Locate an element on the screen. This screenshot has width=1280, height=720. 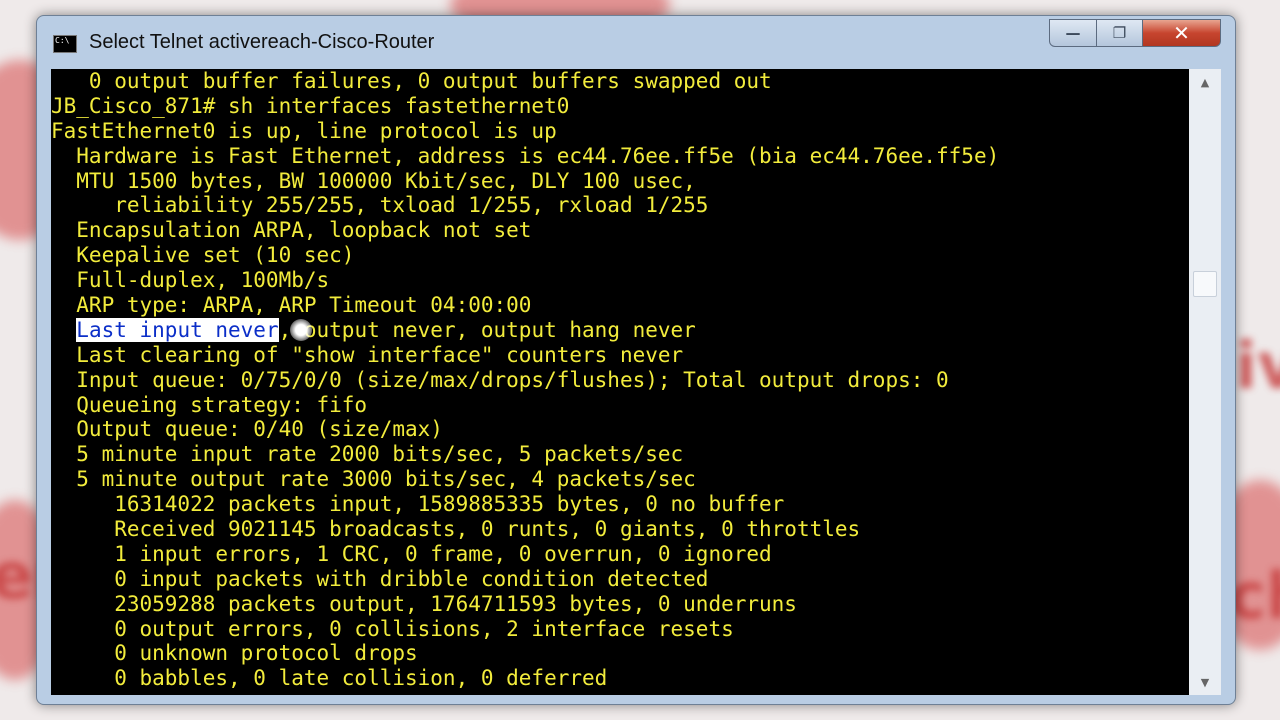
minimize-button: — is located at coordinates (1073, 33).